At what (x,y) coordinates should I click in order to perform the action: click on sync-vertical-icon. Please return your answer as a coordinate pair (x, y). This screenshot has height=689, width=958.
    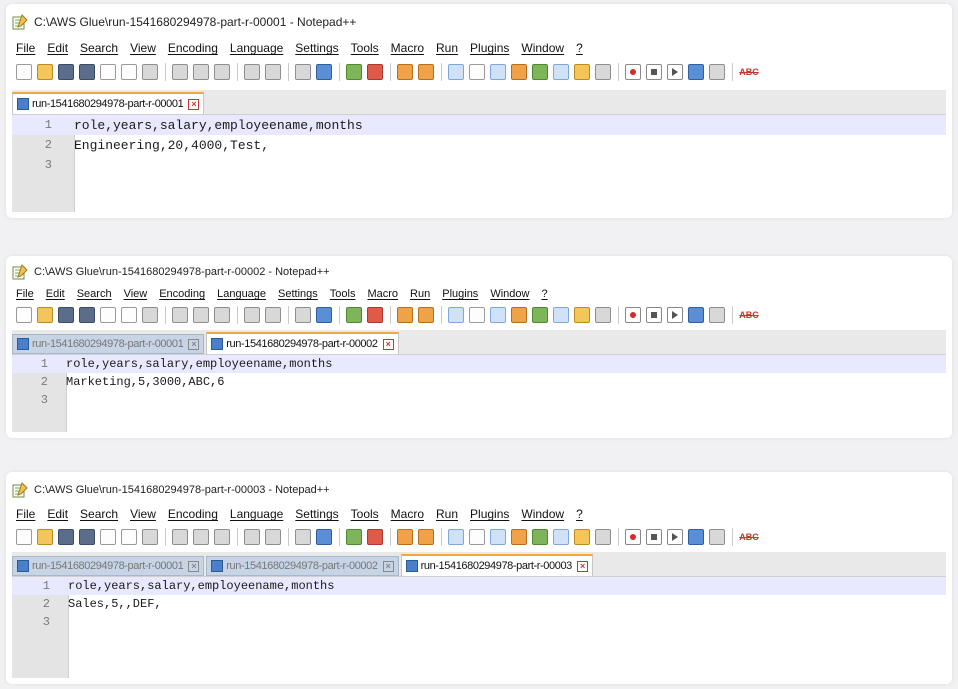
    Looking at the image, I should click on (405, 315).